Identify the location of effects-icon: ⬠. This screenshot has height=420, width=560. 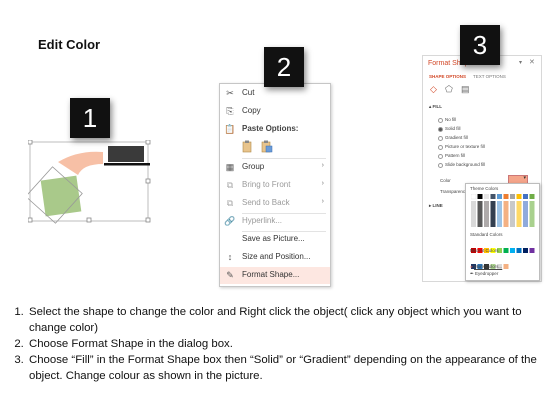
(449, 89).